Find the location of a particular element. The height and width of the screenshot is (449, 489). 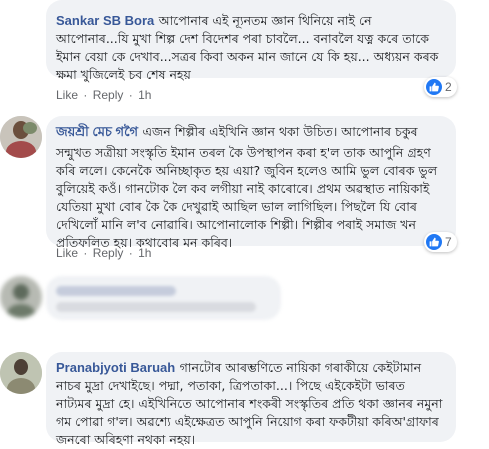

comment-author: জয়শ্ৰী মেচ গগৈ is located at coordinates (97, 131).